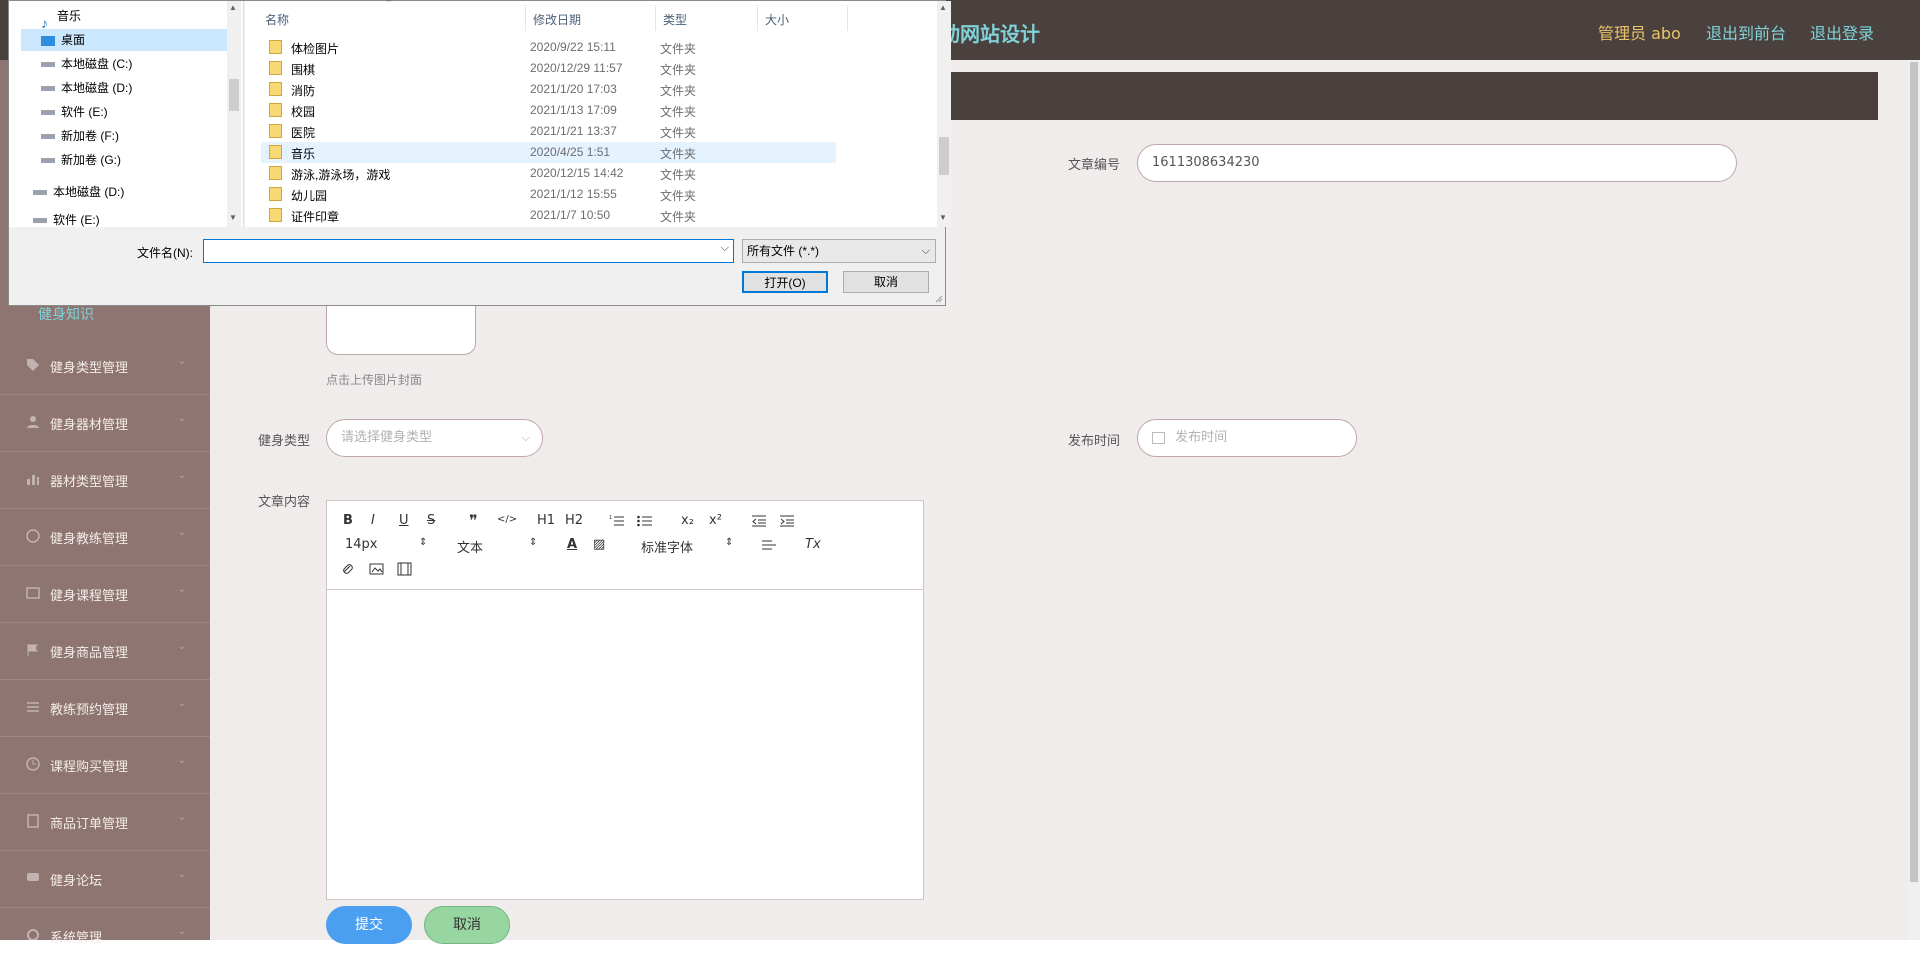  What do you see at coordinates (66, 220) in the screenshot?
I see `nav-item-drive-e-2: 软件 (E:)` at bounding box center [66, 220].